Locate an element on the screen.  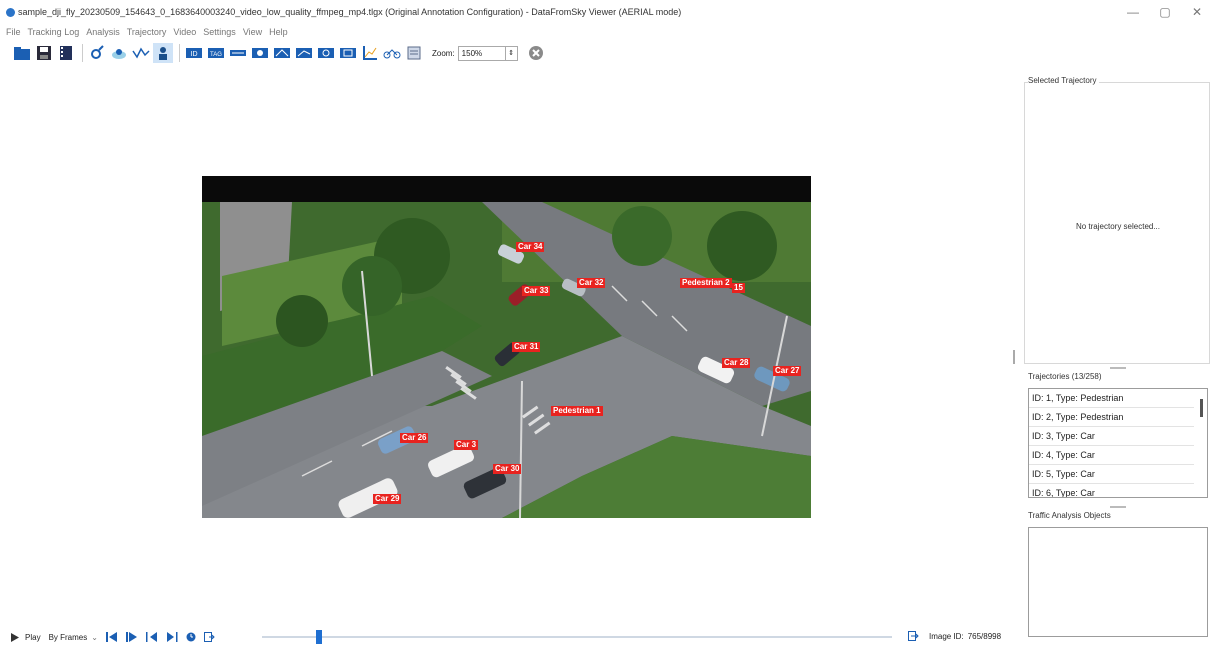
frame-mode-label: By Frames is located at coordinates (68, 637).